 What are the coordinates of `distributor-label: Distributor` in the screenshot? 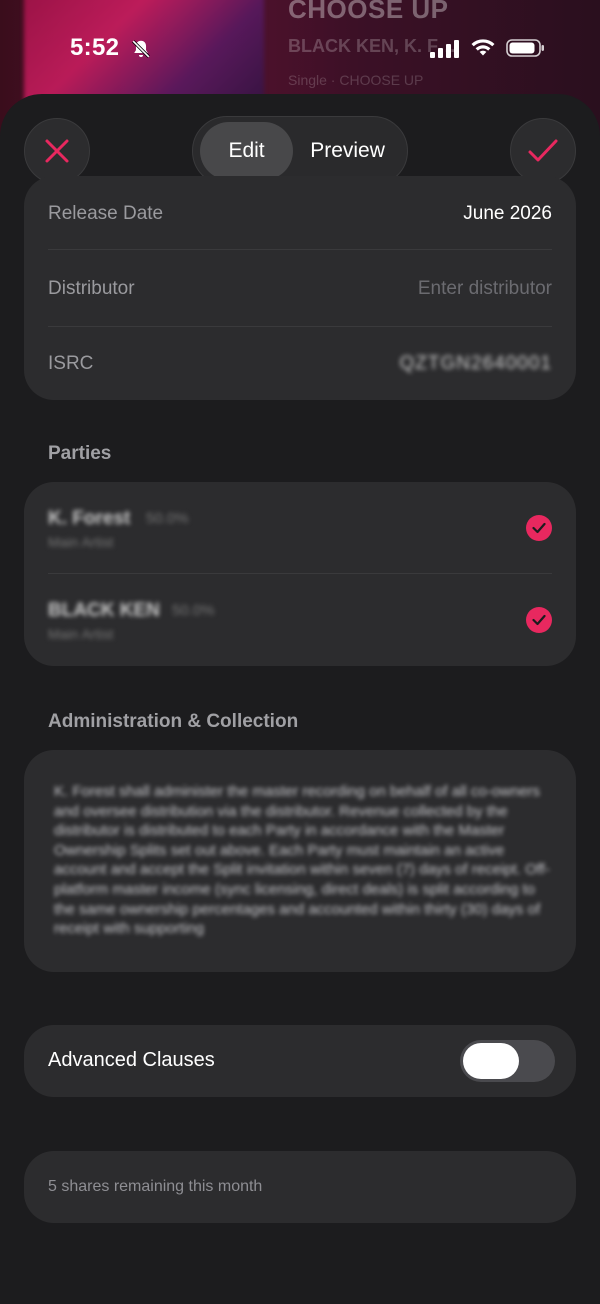 It's located at (91, 288).